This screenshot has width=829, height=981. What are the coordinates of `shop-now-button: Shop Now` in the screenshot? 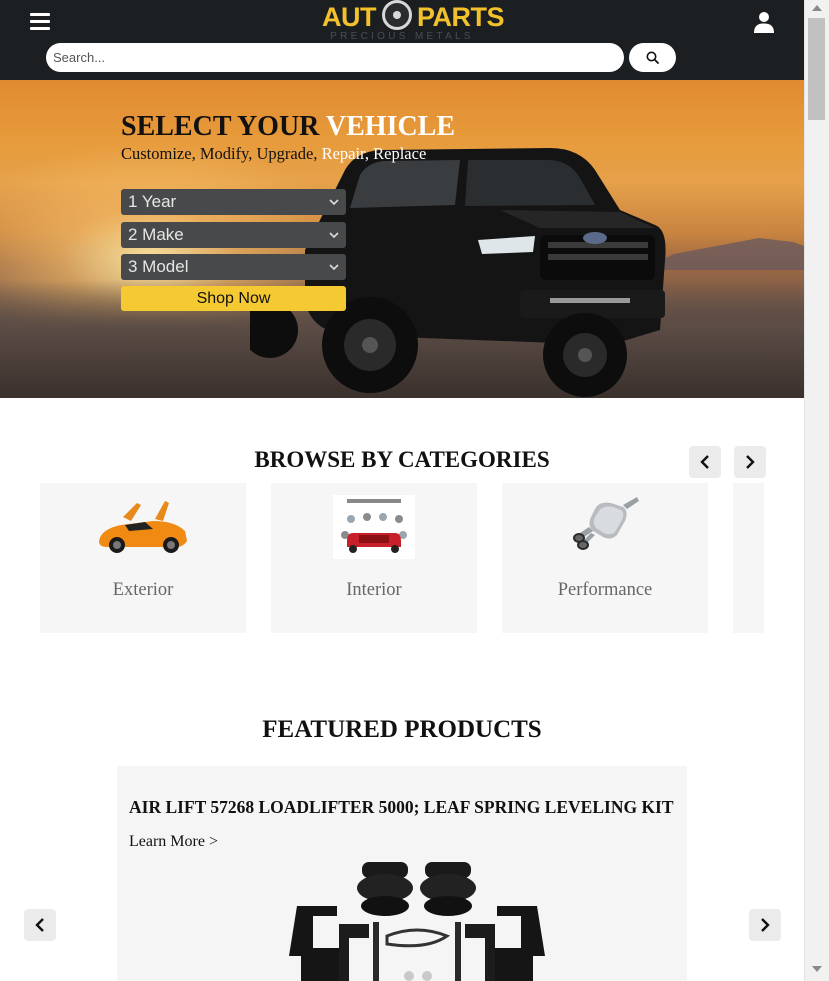 It's located at (233, 298).